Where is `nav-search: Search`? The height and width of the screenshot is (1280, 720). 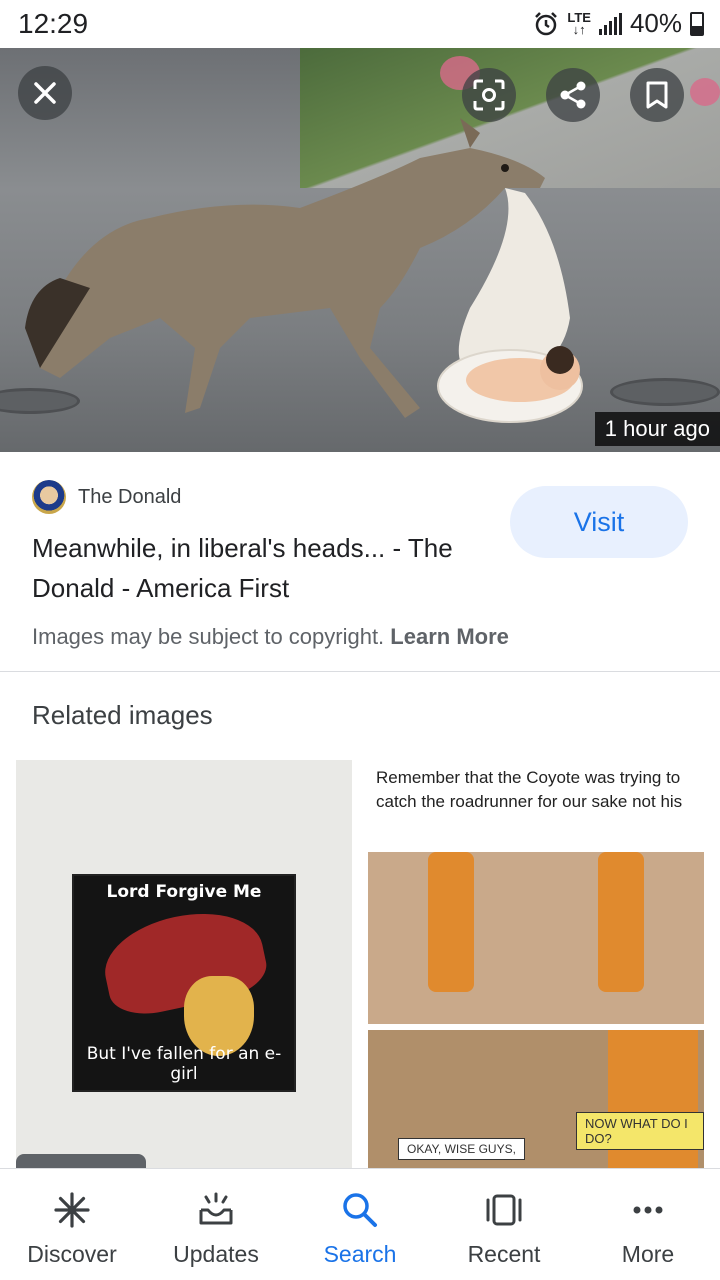
nav-search: Search is located at coordinates (360, 1224).